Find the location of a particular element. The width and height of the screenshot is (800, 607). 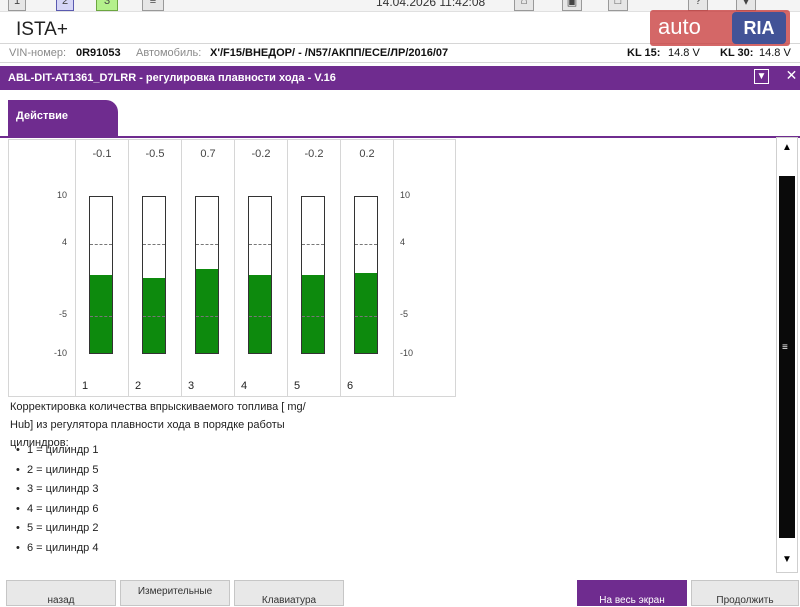

cylinder-number: 2 is located at coordinates (138, 386).